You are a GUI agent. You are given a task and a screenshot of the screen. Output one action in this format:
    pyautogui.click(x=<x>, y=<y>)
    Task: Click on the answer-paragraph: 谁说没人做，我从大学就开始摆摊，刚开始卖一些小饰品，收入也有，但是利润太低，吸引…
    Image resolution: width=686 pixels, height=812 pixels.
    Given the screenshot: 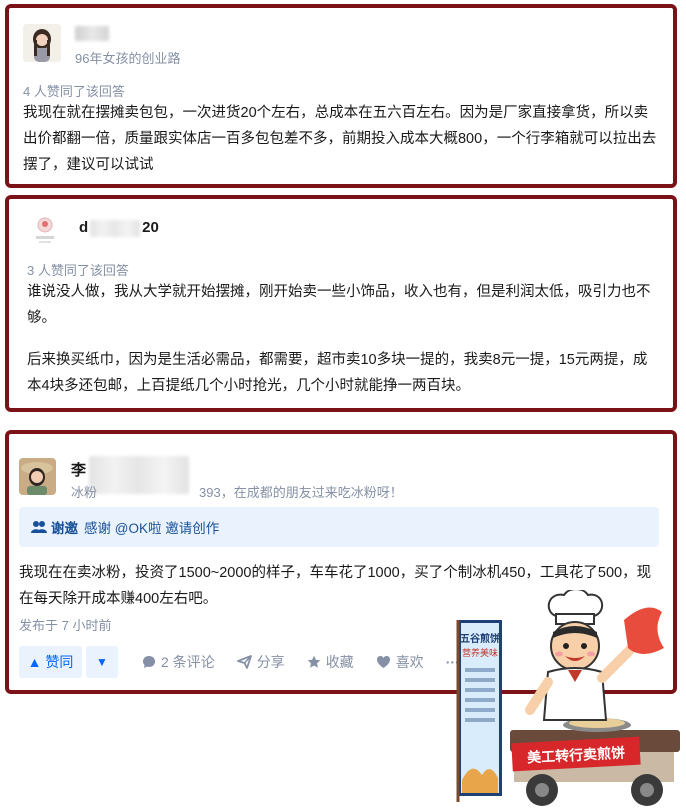 What is the action you would take?
    pyautogui.click(x=339, y=305)
    